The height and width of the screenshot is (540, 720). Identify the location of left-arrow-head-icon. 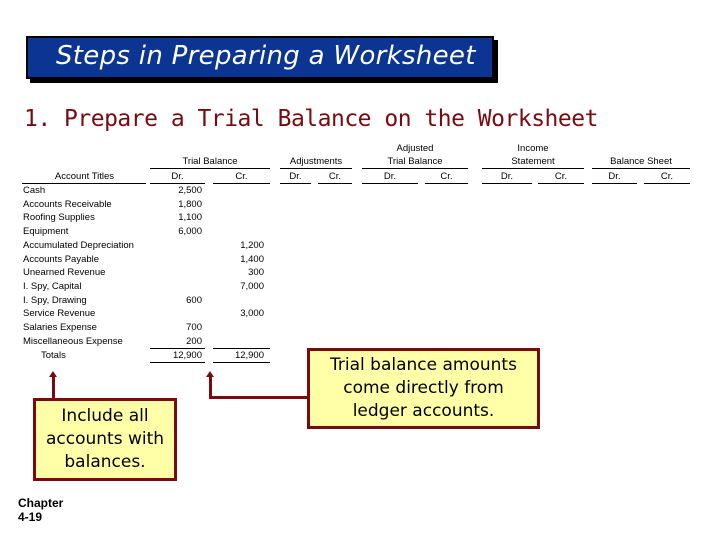
(53, 374).